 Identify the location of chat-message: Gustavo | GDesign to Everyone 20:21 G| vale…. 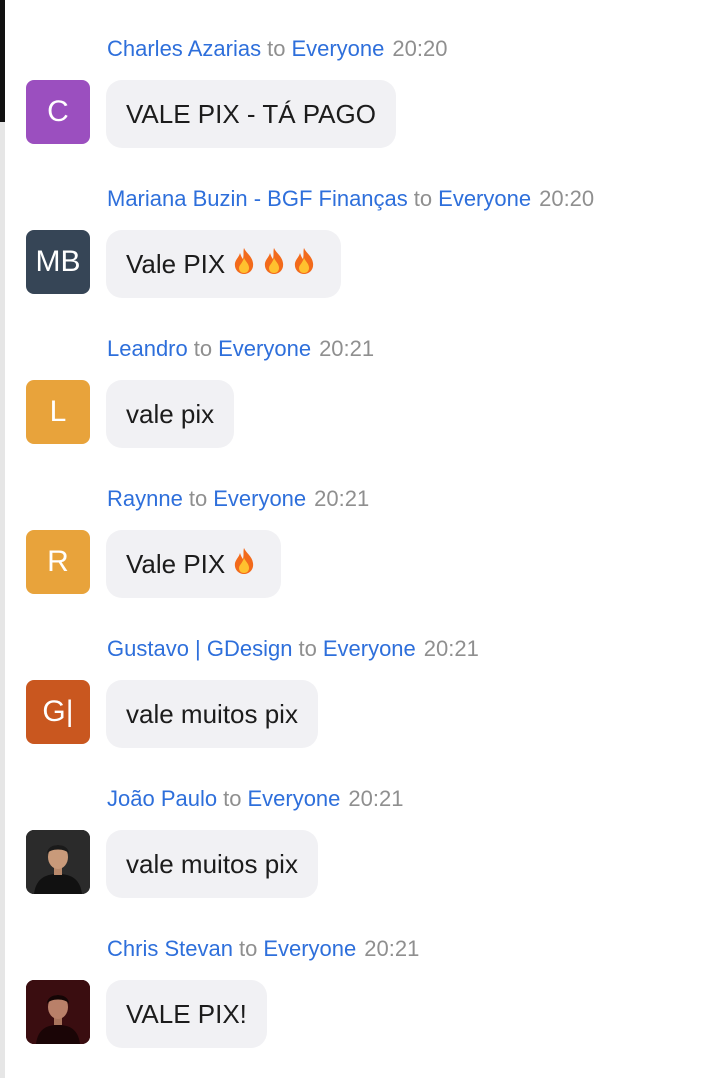
(356, 675).